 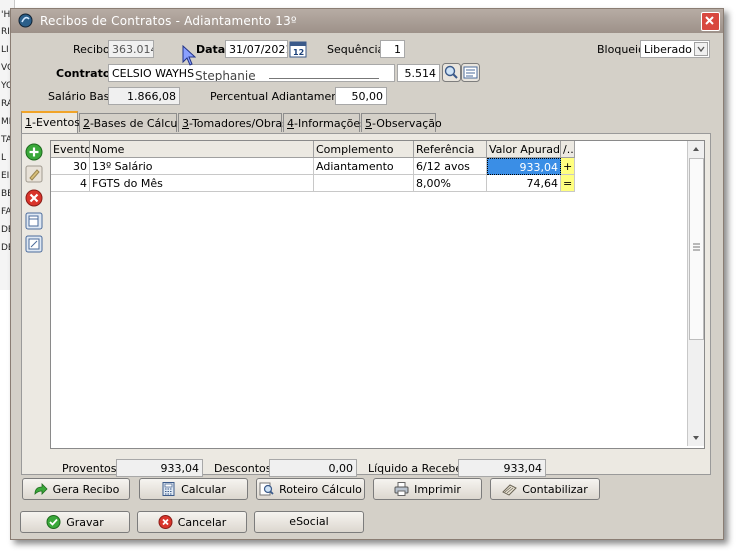 What do you see at coordinates (361, 96) in the screenshot?
I see `percentual-field: 50,00` at bounding box center [361, 96].